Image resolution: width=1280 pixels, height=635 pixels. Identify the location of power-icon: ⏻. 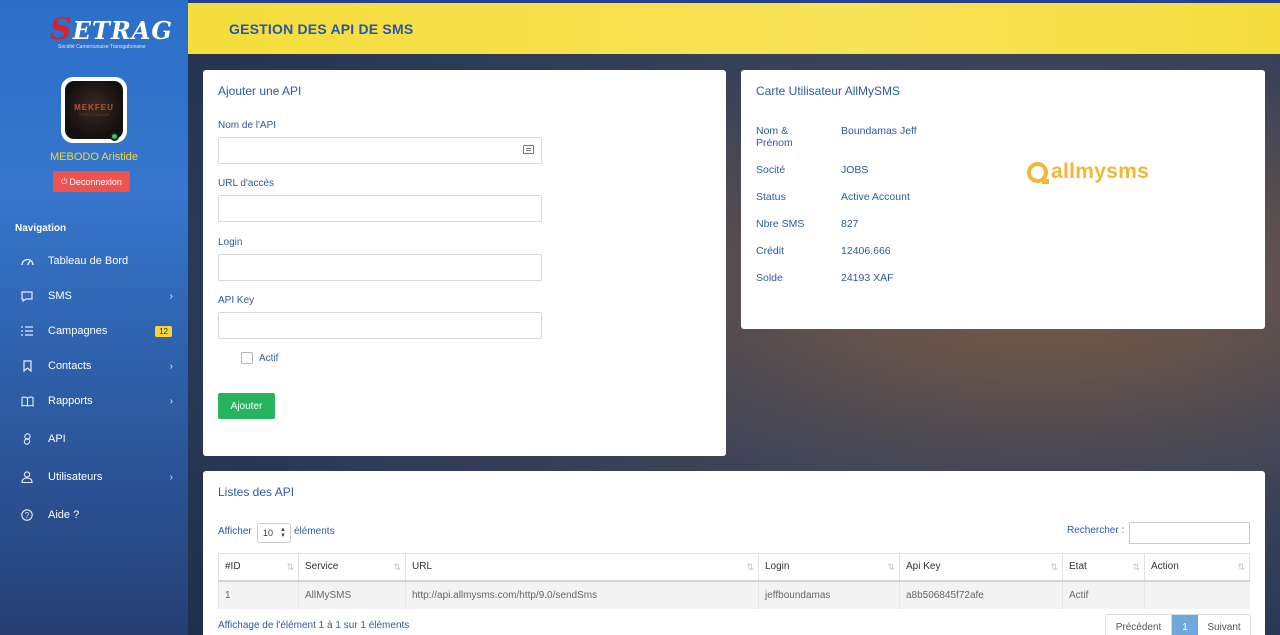
(64, 181).